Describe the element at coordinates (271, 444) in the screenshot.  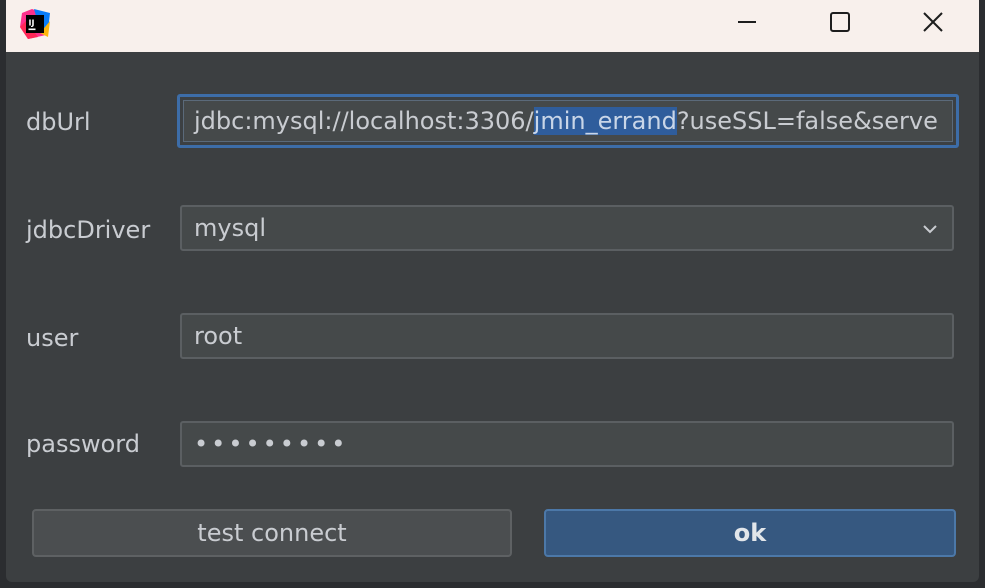
I see `password-value: •••••••••` at that location.